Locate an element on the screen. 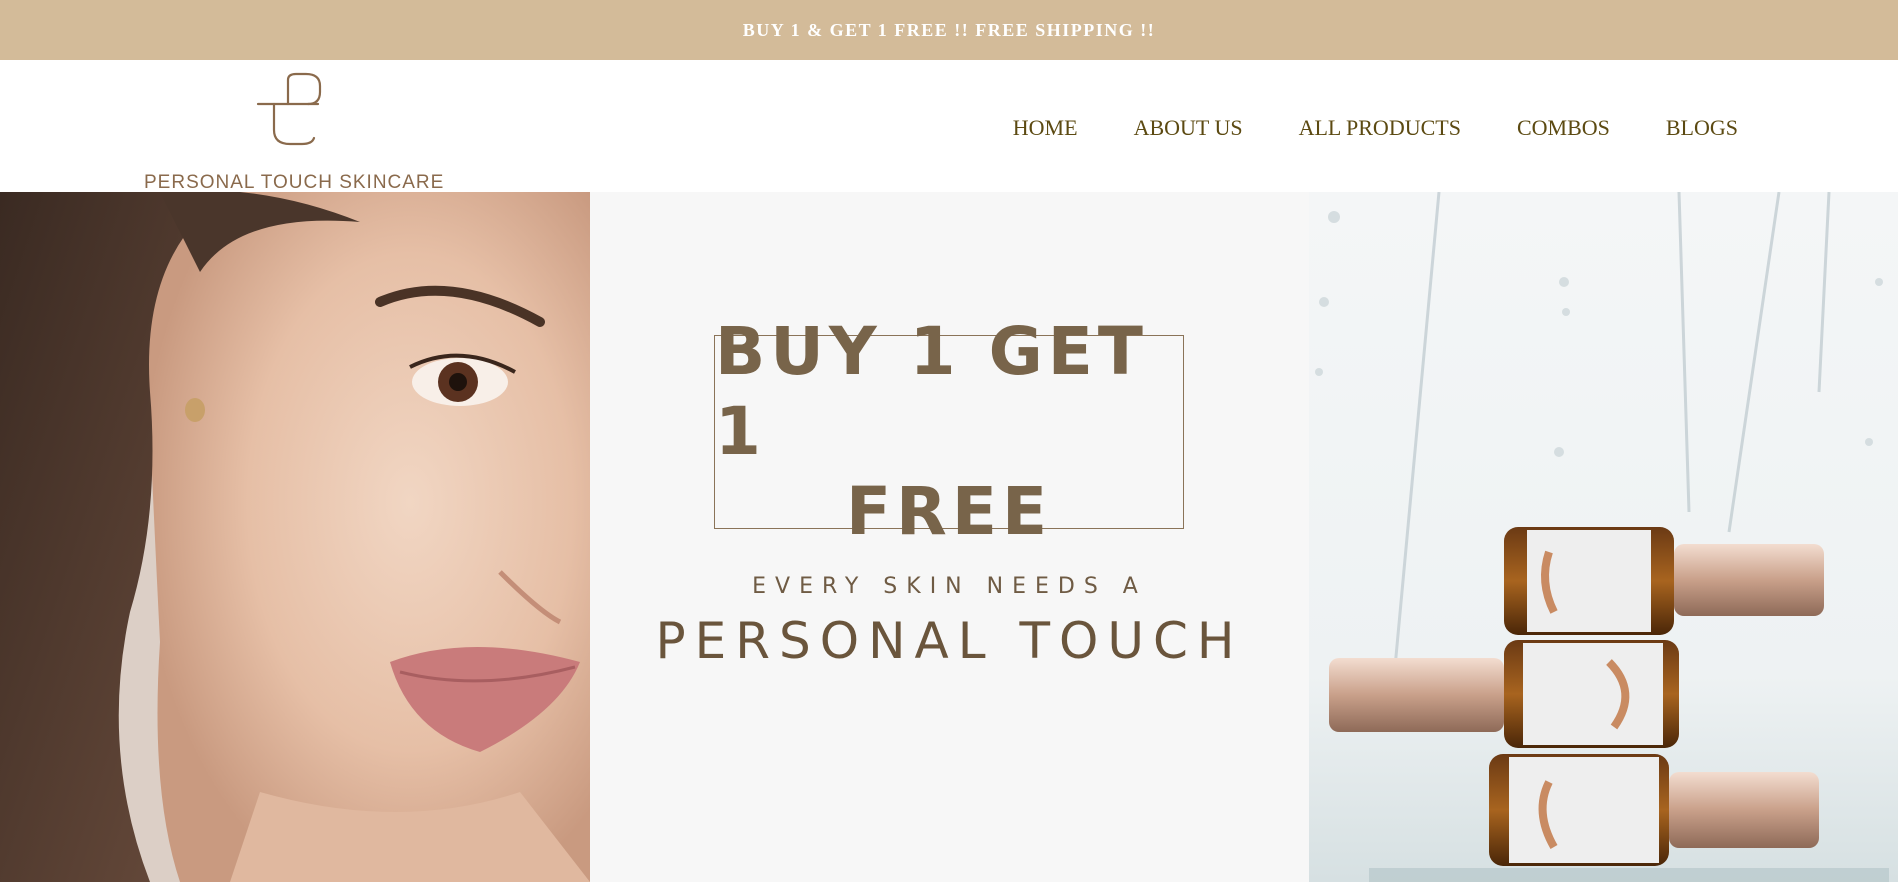 The image size is (1898, 882). nav-combos: COMBOS is located at coordinates (1563, 128).